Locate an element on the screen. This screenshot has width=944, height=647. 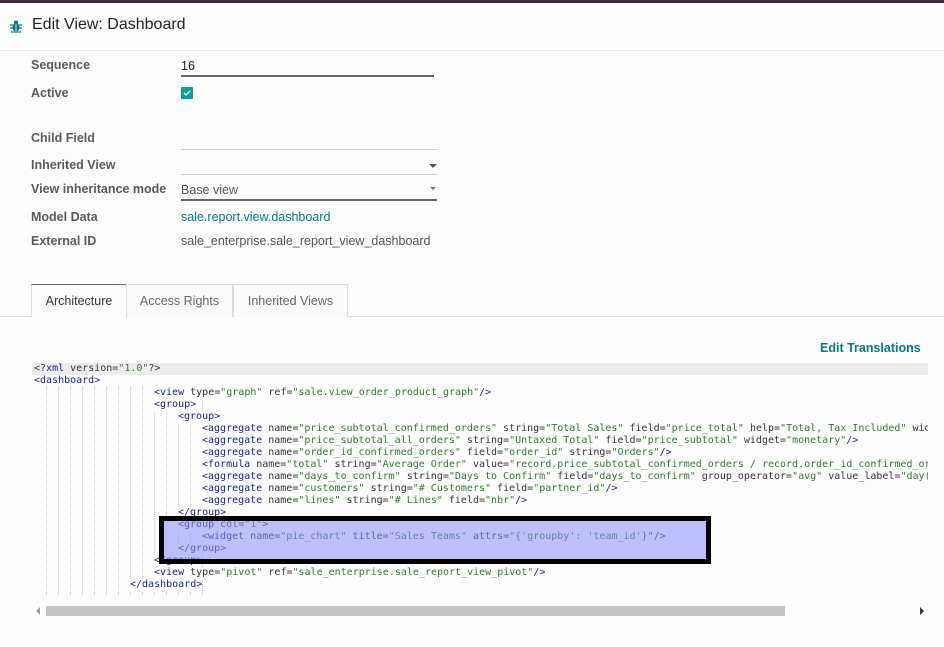
inherited-view-caret-icon is located at coordinates (433, 166).